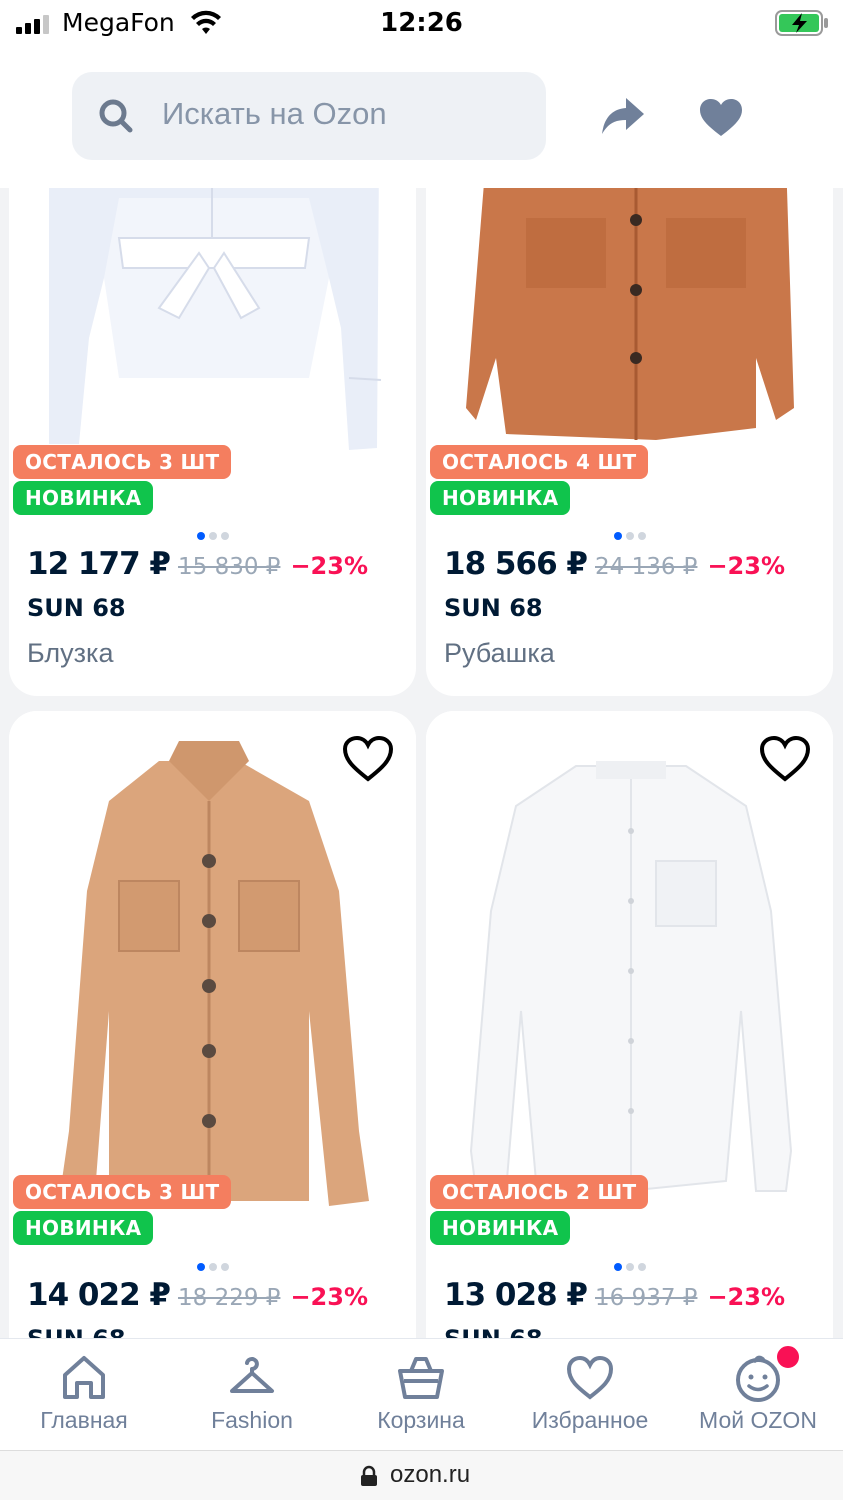  Describe the element at coordinates (252, 1375) in the screenshot. I see `hanger-icon` at that location.